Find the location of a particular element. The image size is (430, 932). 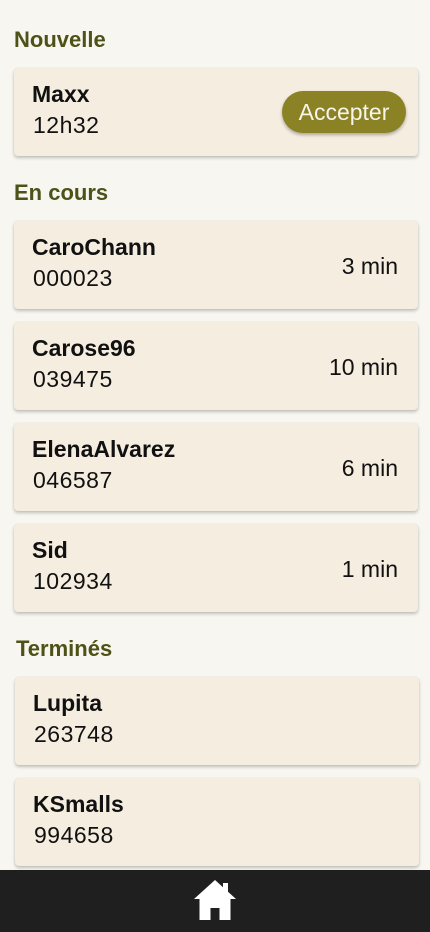

order-name: CaroChann is located at coordinates (94, 247).